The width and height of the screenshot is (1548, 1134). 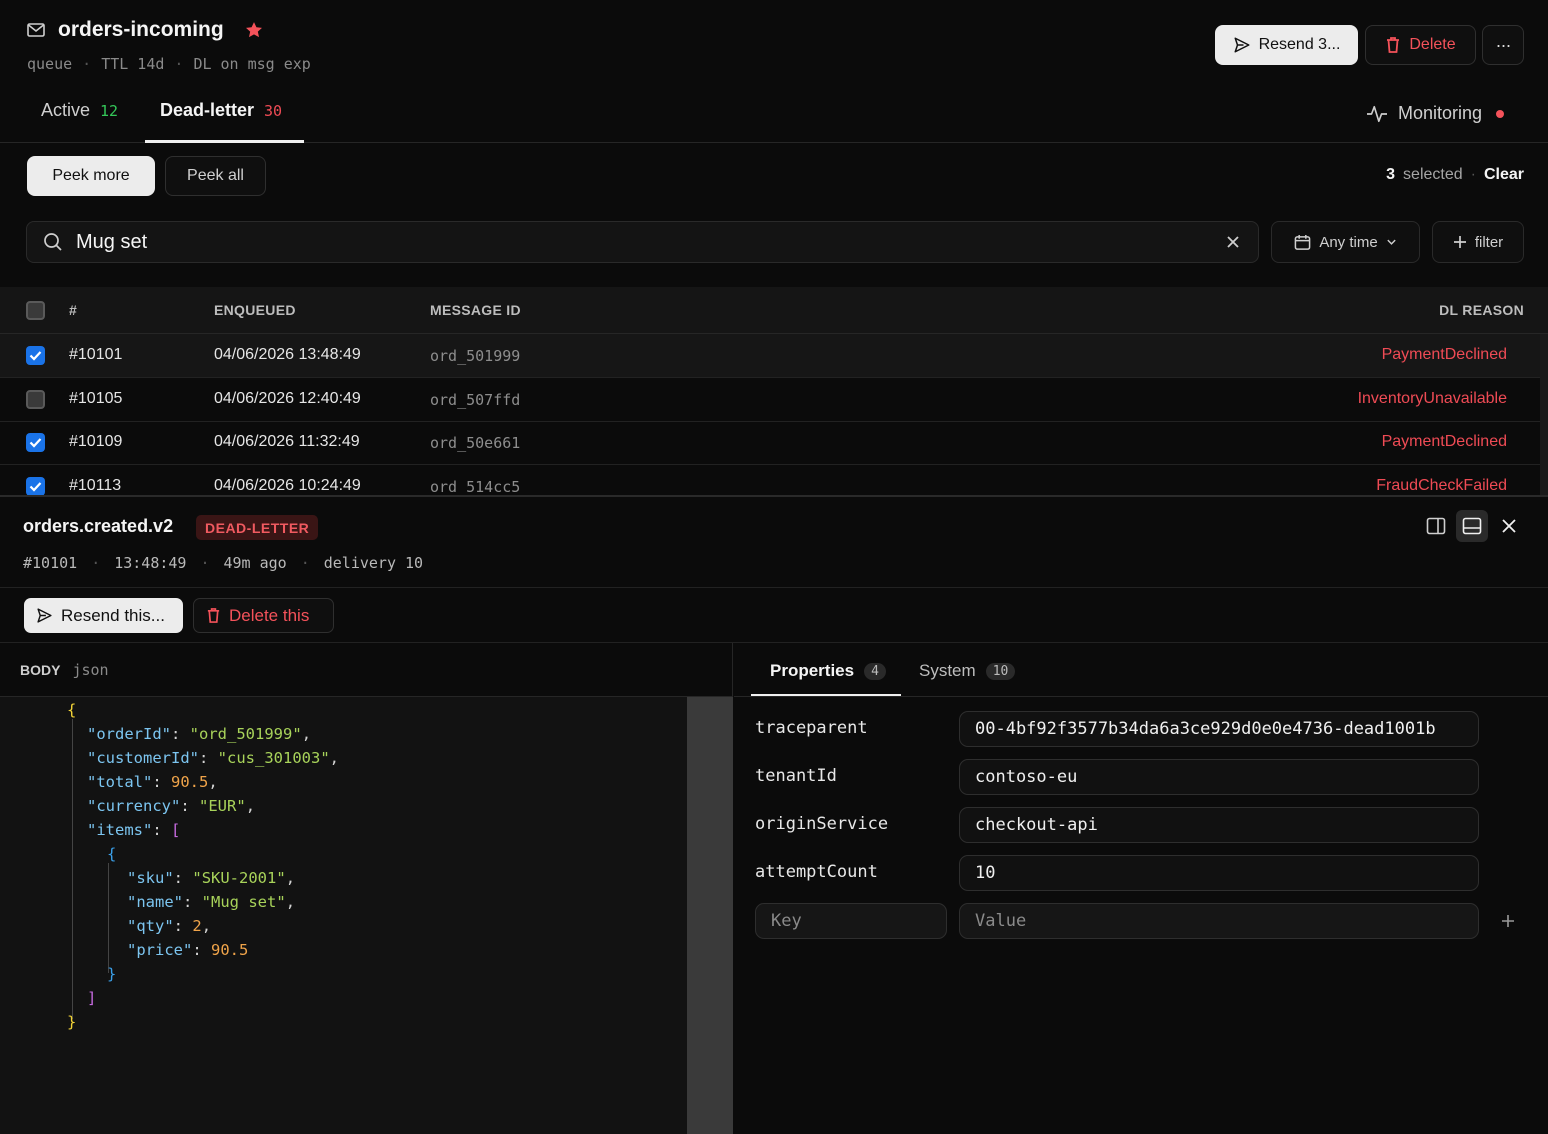 I want to click on code-line: "customerId": "cus_301003",, so click(x=213, y=758).